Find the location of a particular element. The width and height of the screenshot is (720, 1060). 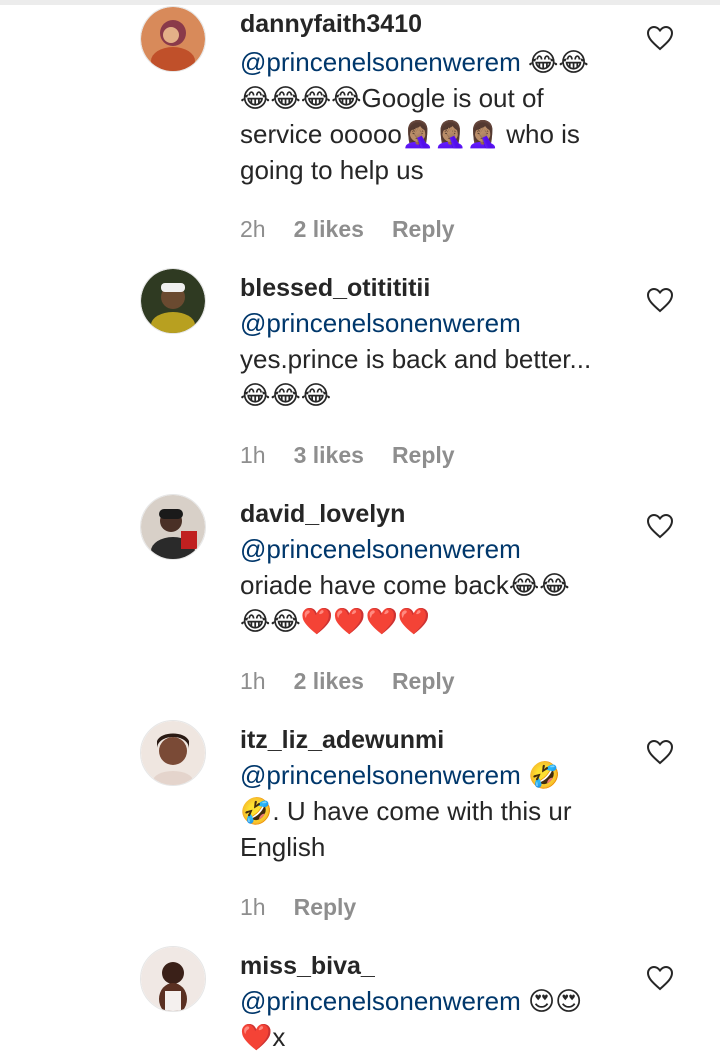

comment-meta: 2h 2 likes Reply is located at coordinates (361, 229).